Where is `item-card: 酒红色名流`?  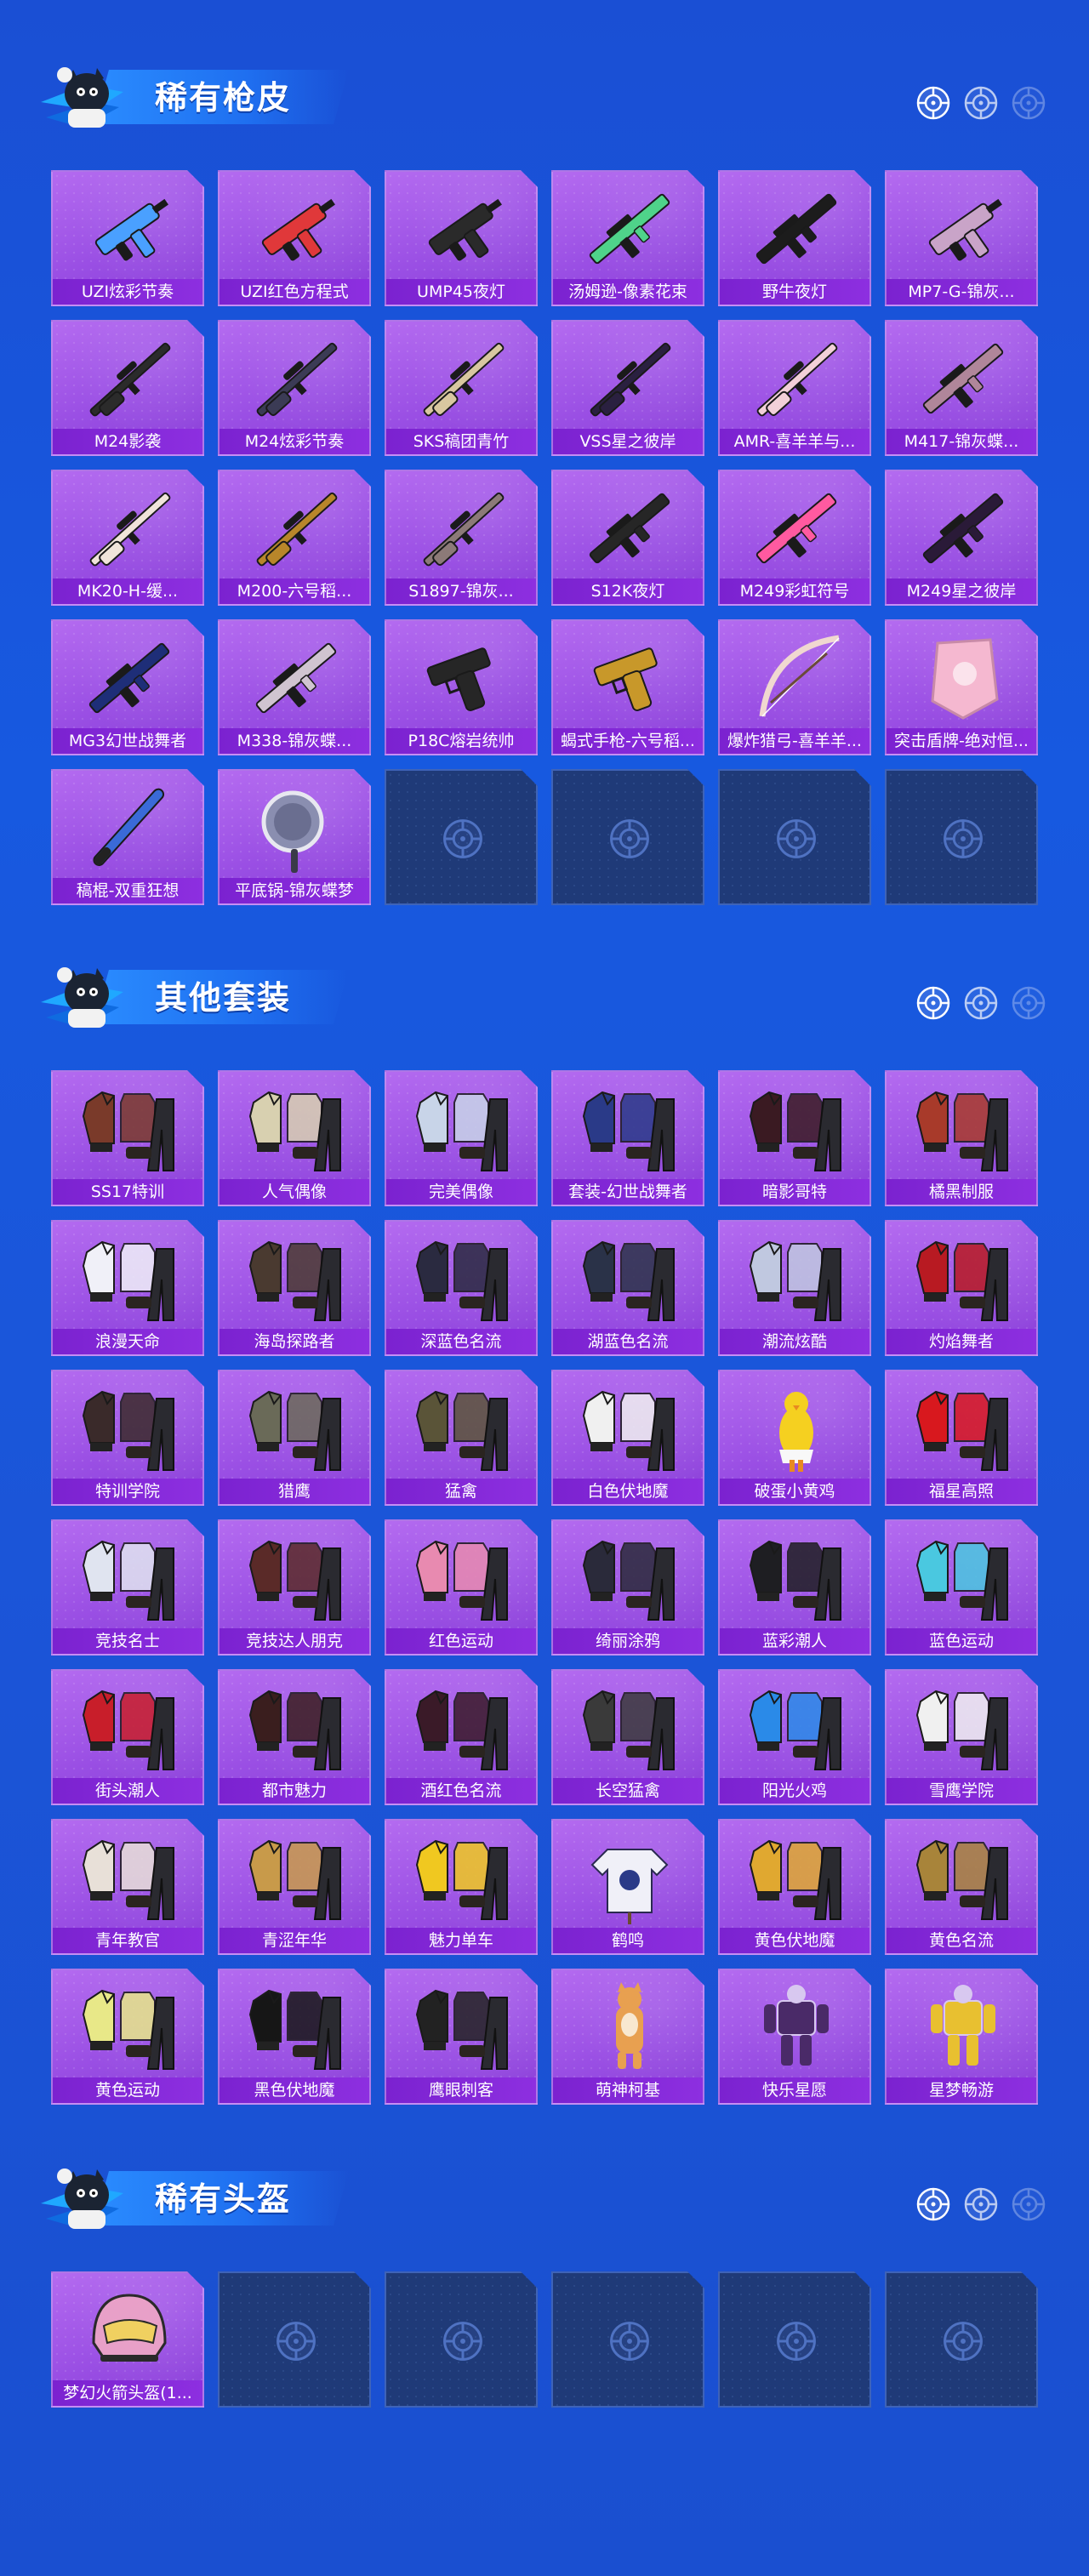
item-card: 酒红色名流 is located at coordinates (462, 1737).